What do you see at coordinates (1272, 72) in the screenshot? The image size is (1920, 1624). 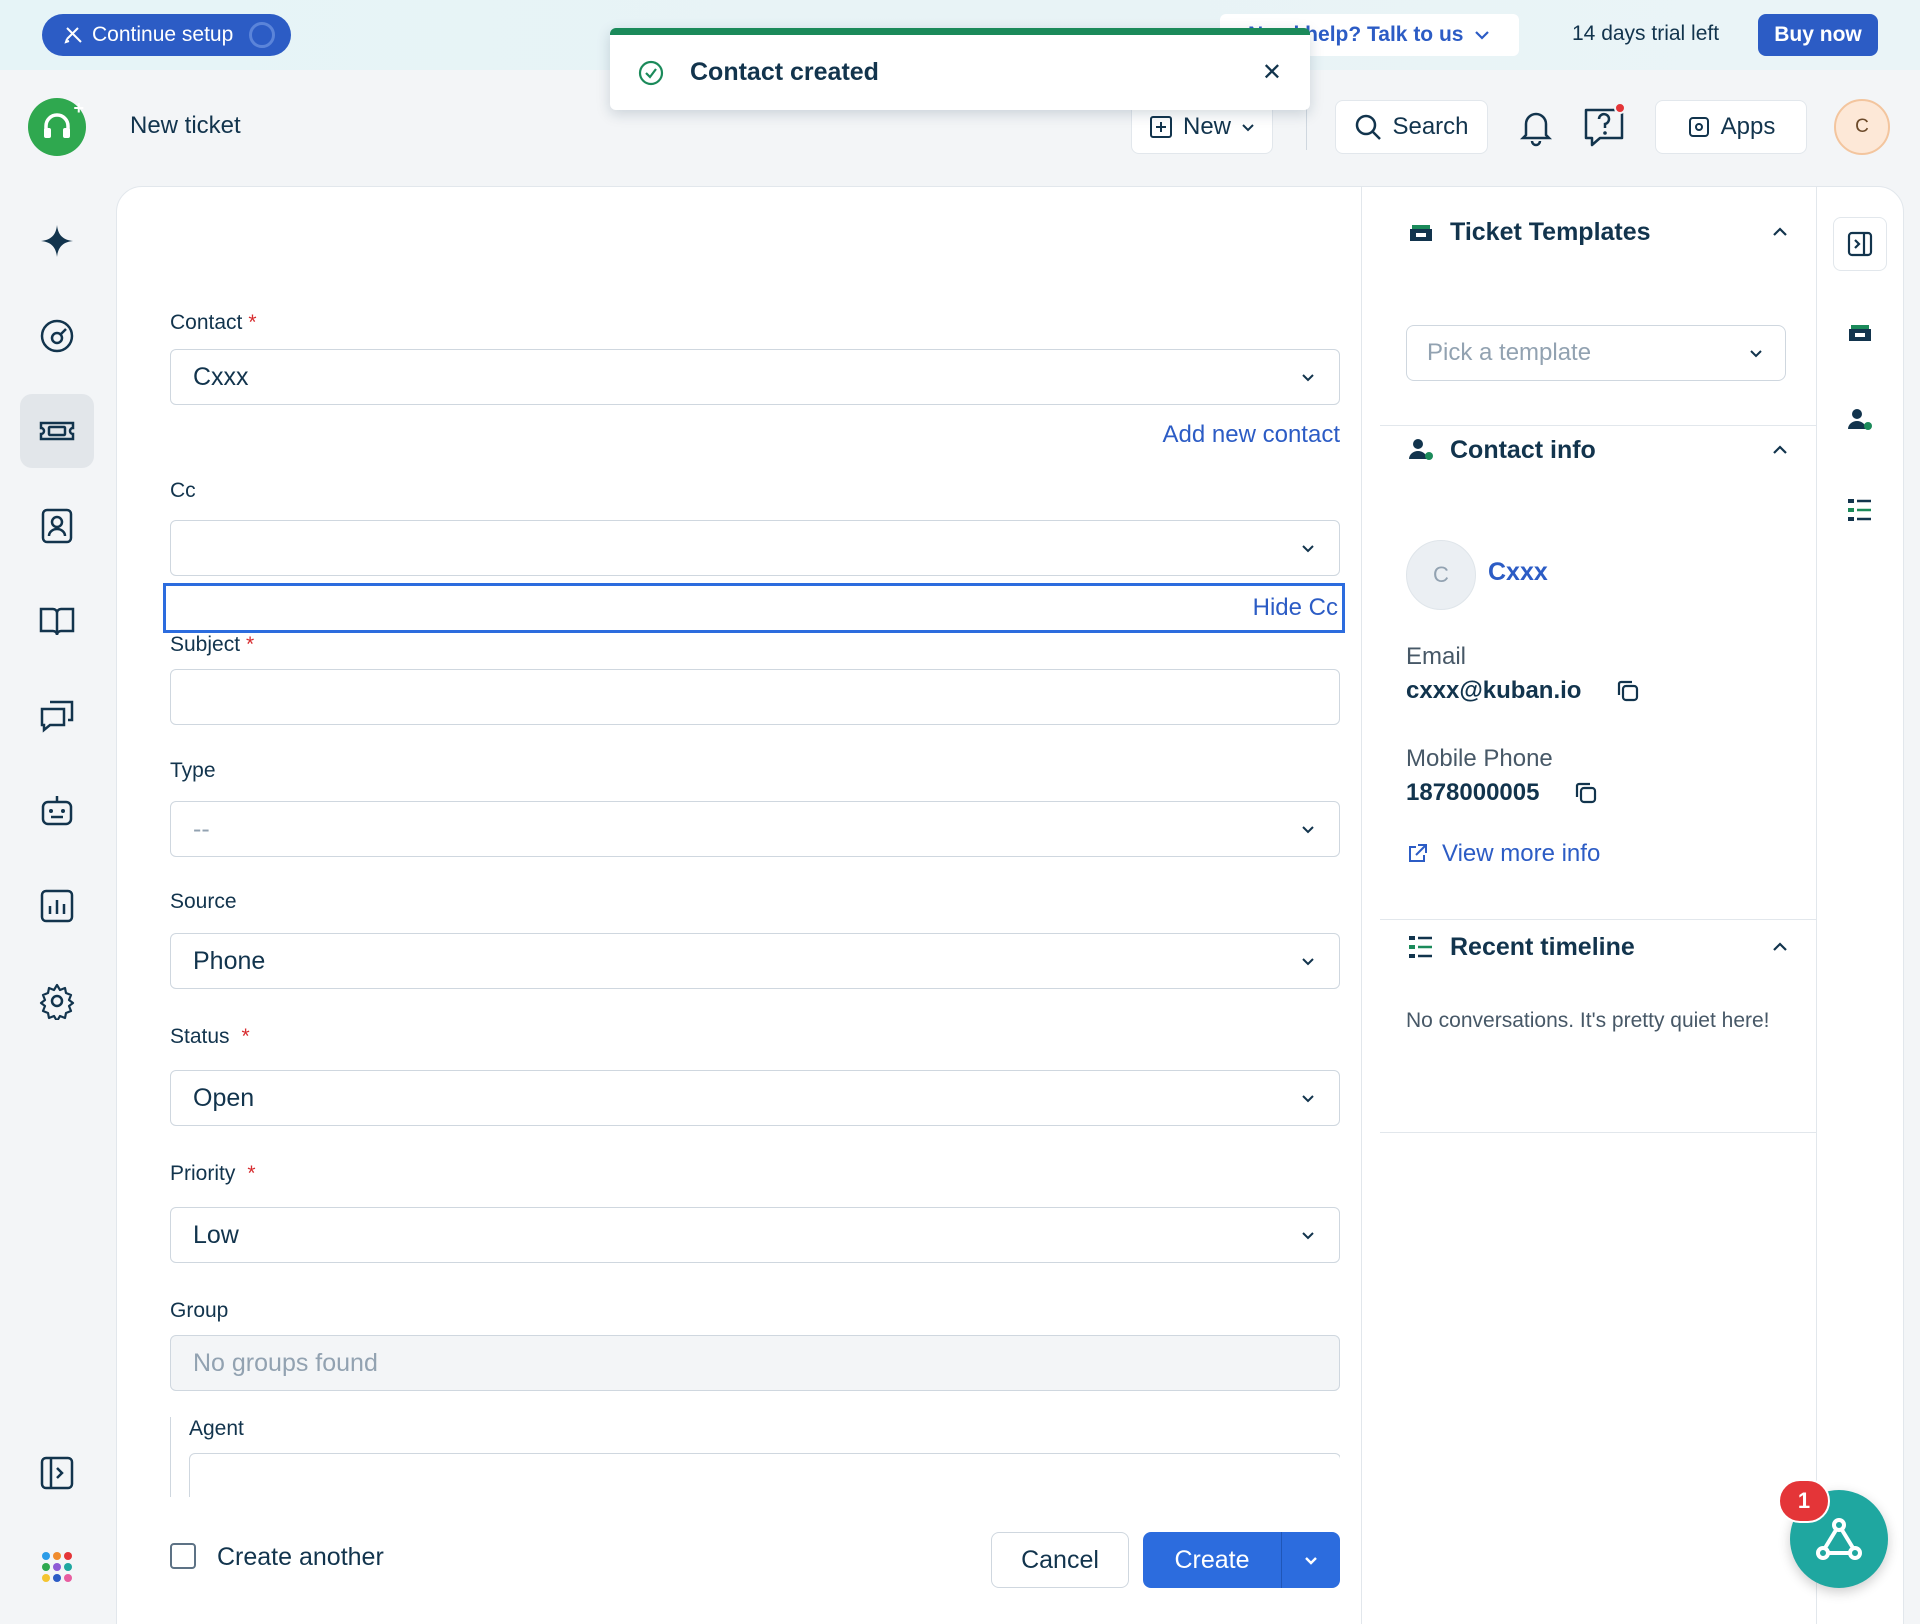 I see `close-icon: ✕` at bounding box center [1272, 72].